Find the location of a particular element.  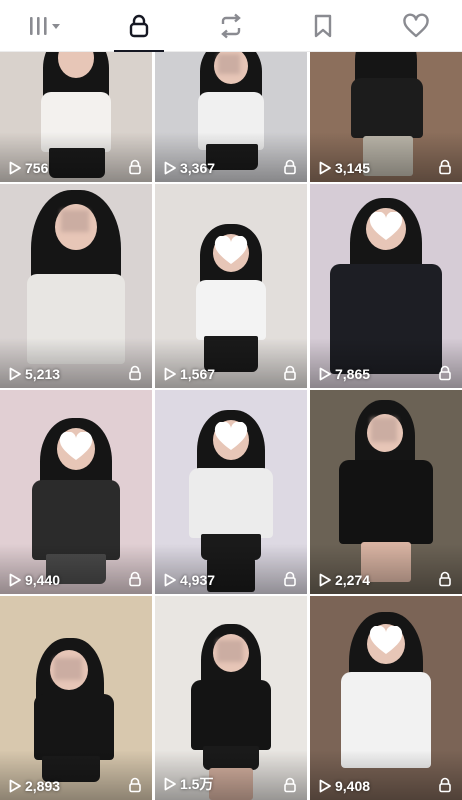

view-count: 2,274 is located at coordinates (344, 580).